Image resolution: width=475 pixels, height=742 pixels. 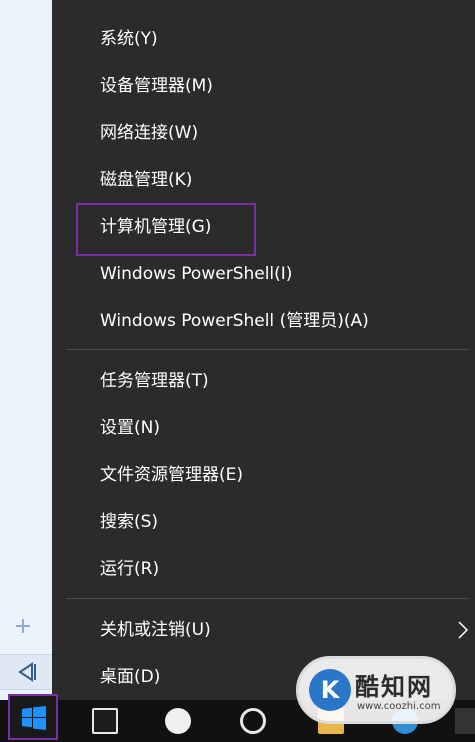 I want to click on menu-item-task-manager: 任务管理器(T), so click(x=154, y=381).